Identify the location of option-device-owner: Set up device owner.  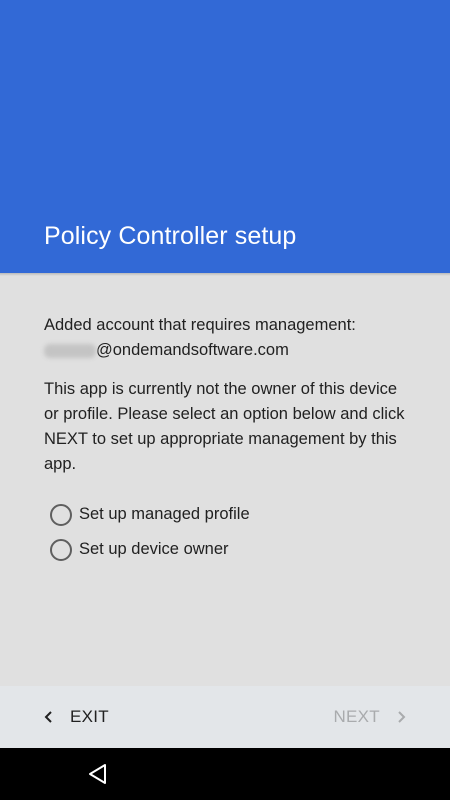
(150, 549).